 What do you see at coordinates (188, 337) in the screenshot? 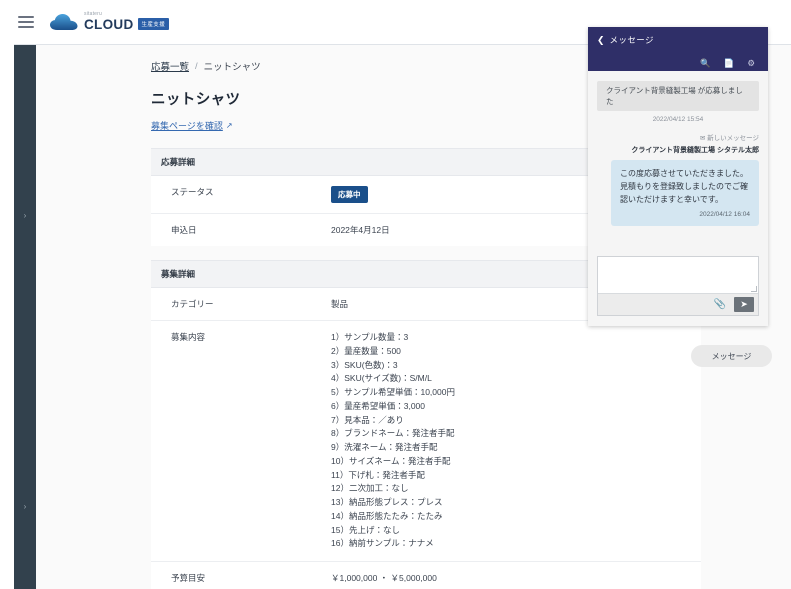
I see `row-label: 募集内容` at bounding box center [188, 337].